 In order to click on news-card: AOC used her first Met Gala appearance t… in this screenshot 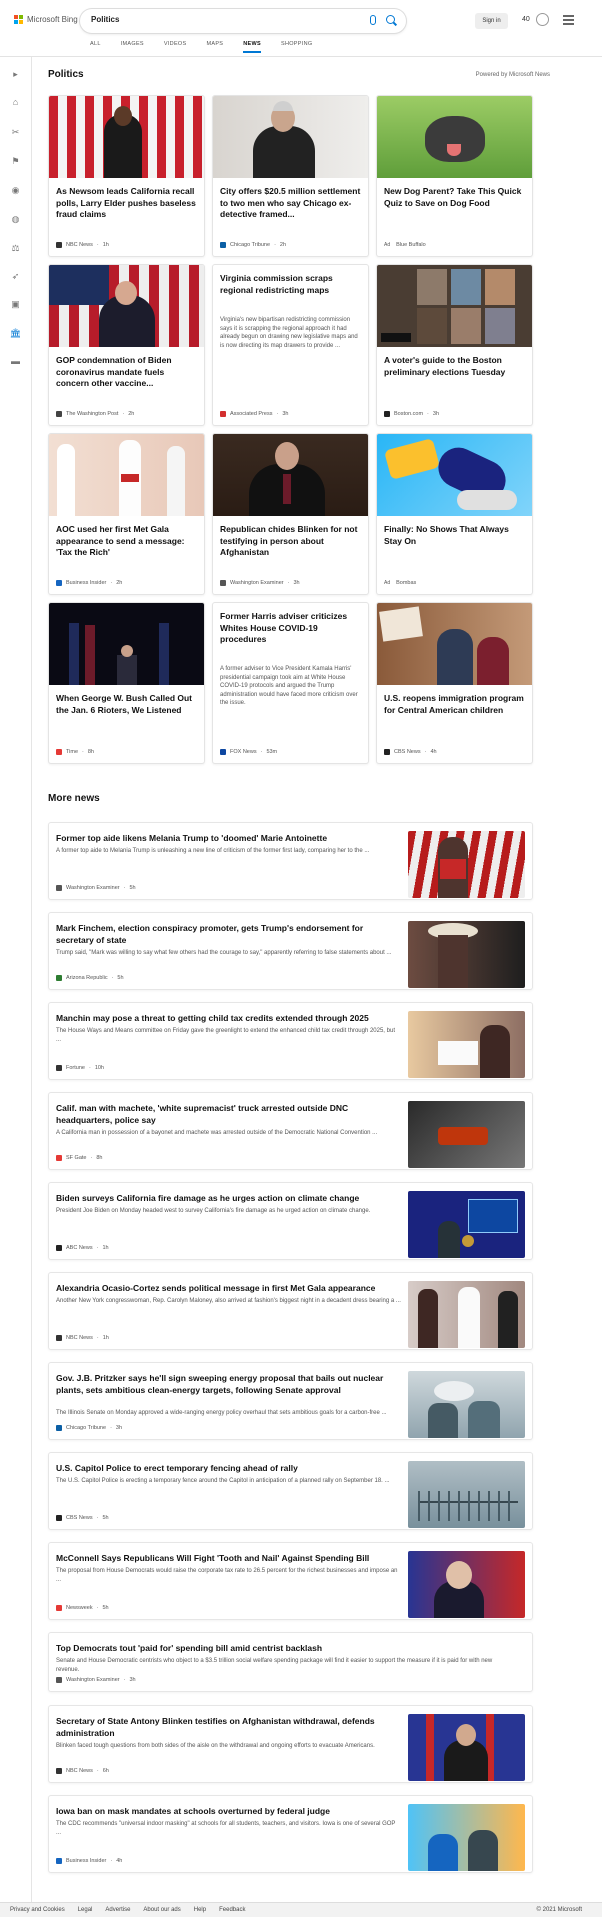, I will do `click(126, 514)`.